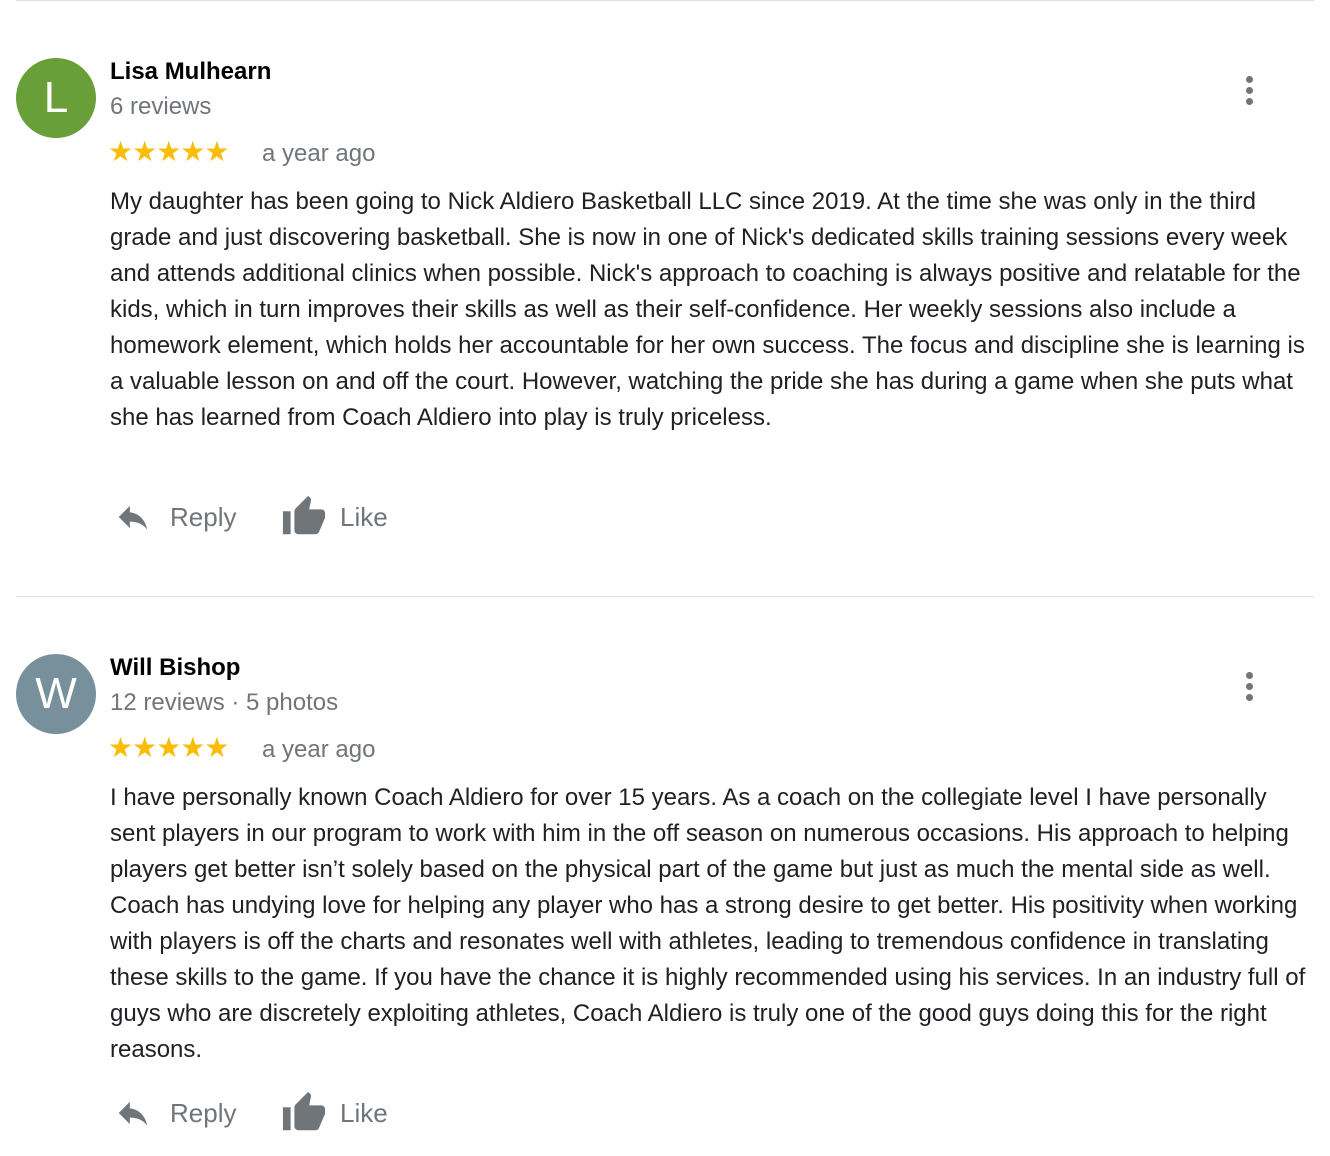 The image size is (1330, 1156). Describe the element at coordinates (56, 98) in the screenshot. I see `avatar: L` at that location.